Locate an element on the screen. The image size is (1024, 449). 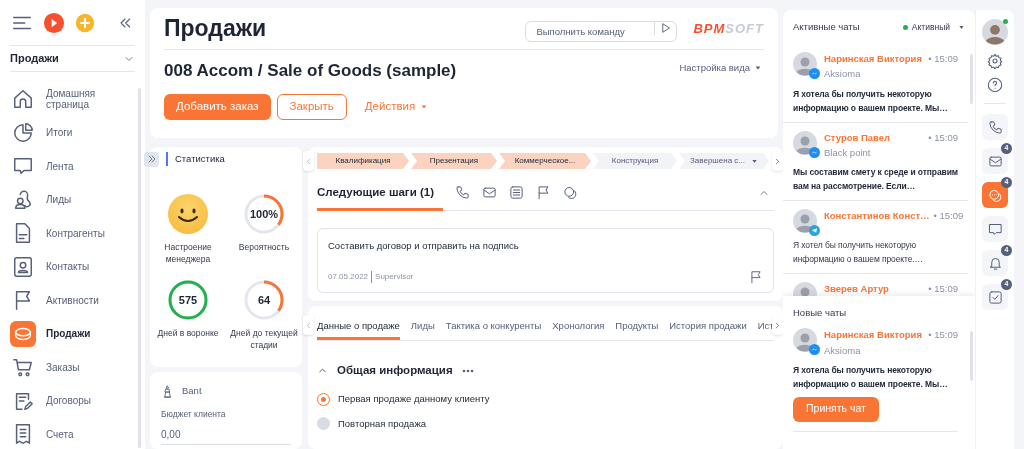
command-field: Выполнить команду is located at coordinates (601, 31).